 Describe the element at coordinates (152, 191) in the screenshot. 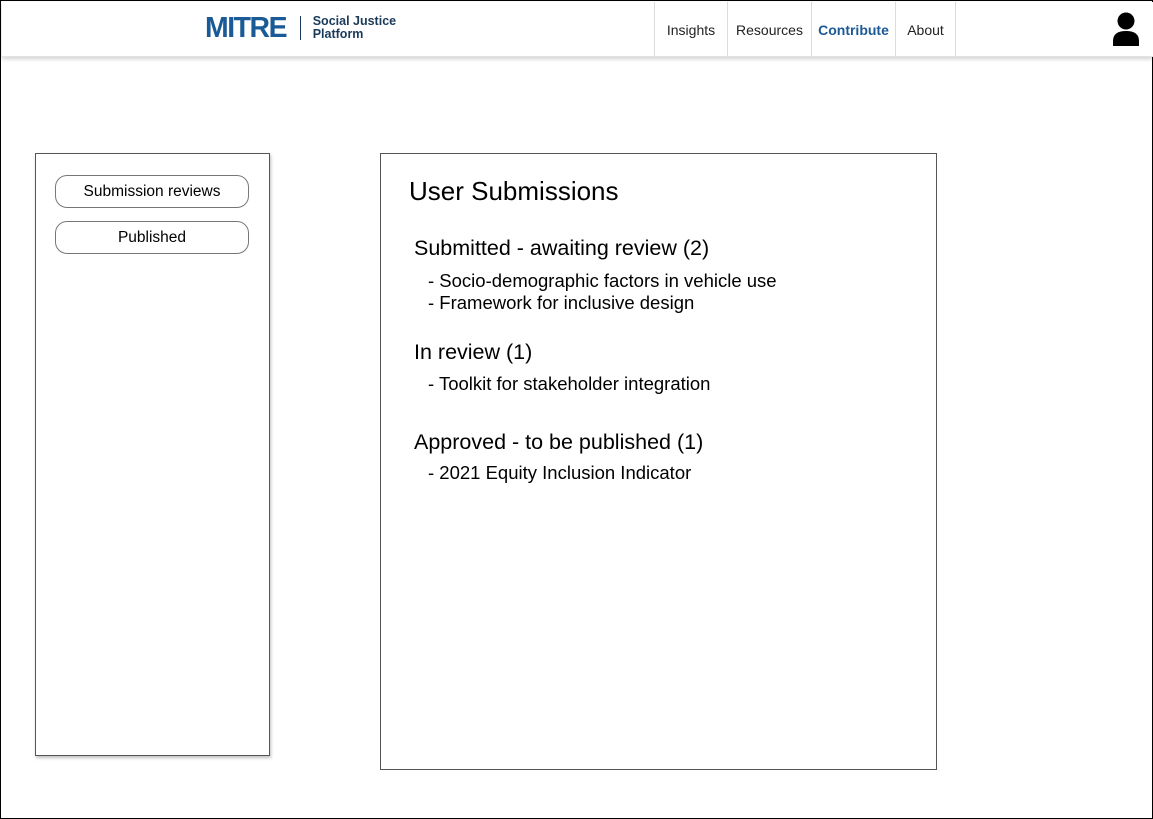

I see `submission-reviews-button: Submission reviews` at that location.